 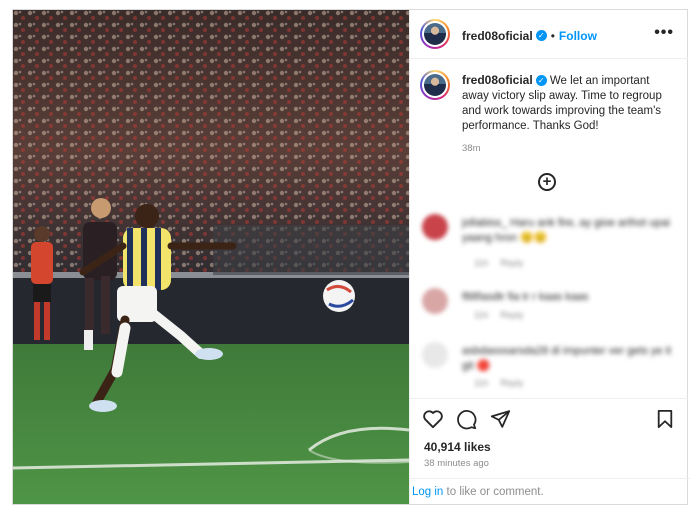 I want to click on author-avatar, so click(x=435, y=34).